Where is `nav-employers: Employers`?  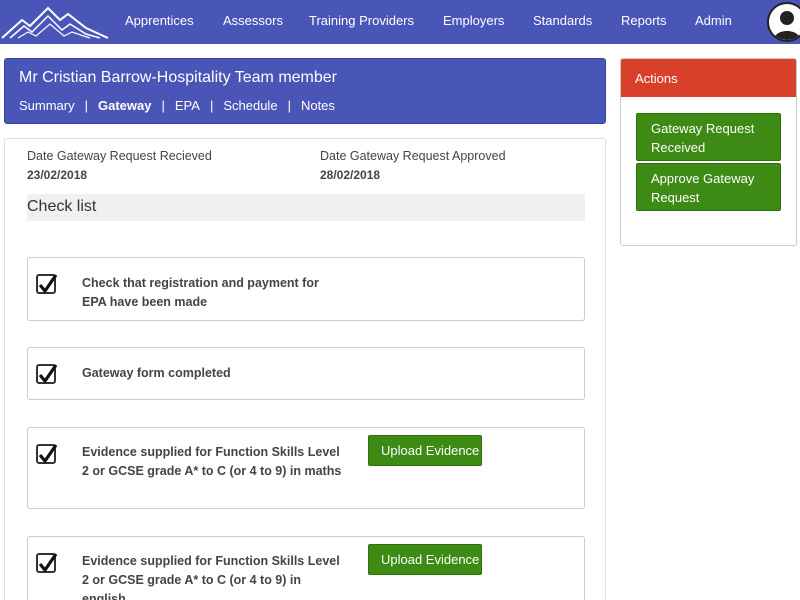
nav-employers: Employers is located at coordinates (473, 20).